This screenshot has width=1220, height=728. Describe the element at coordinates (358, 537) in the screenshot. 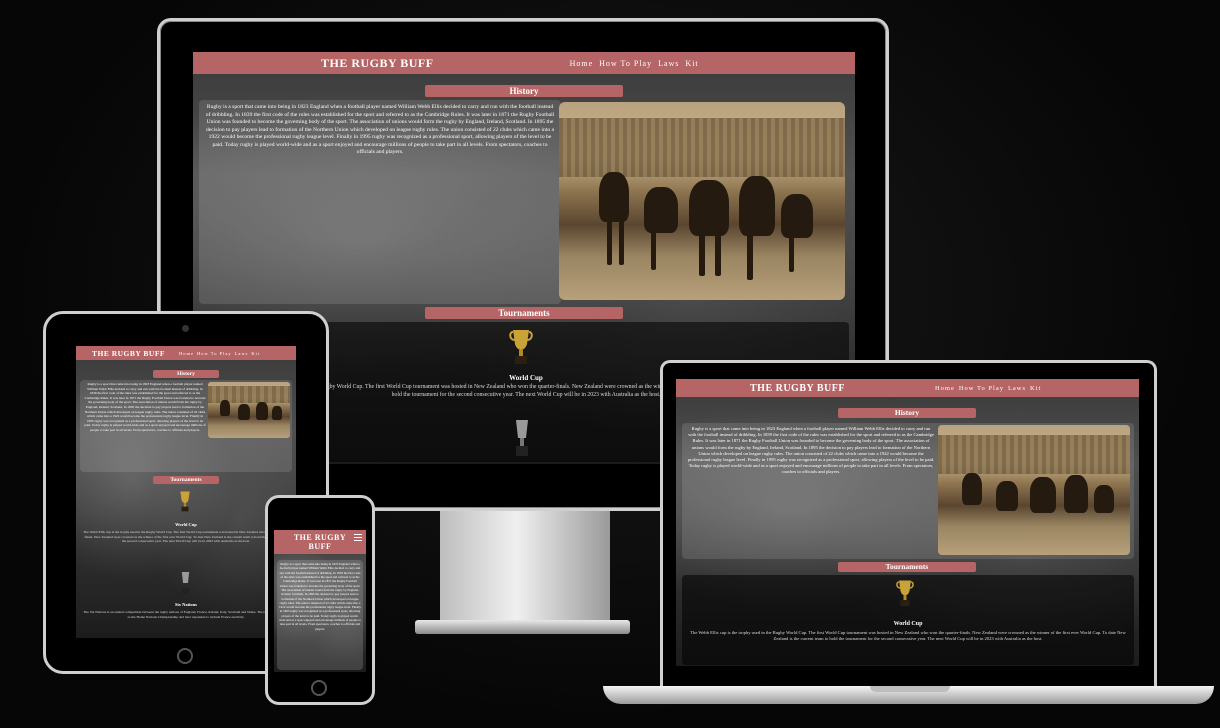

I see `hamburger-menu-icon` at that location.